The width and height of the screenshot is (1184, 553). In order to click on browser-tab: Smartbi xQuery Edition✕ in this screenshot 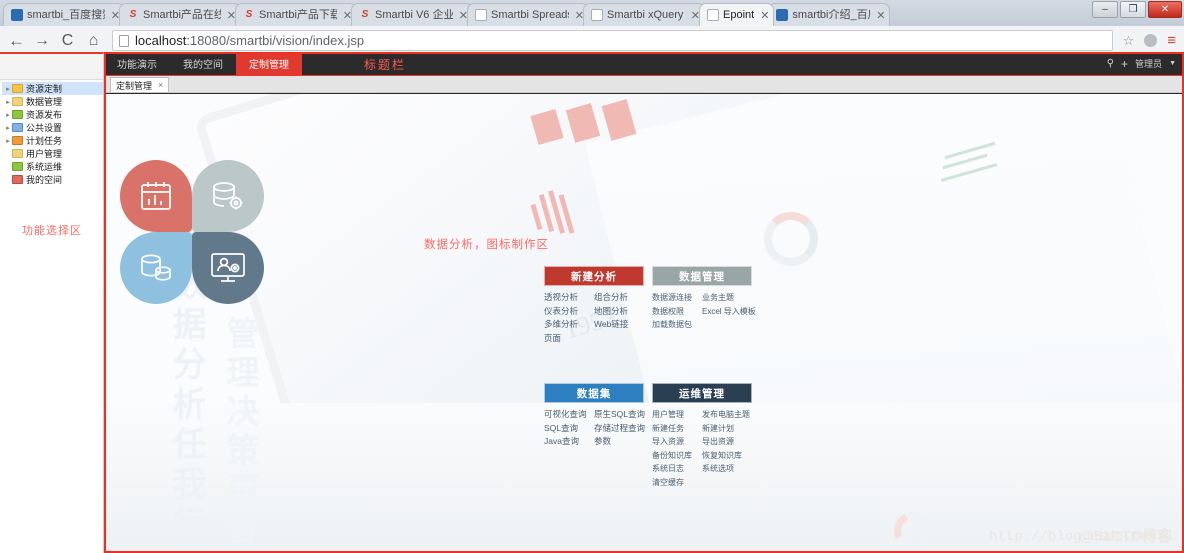, I will do `click(644, 14)`.